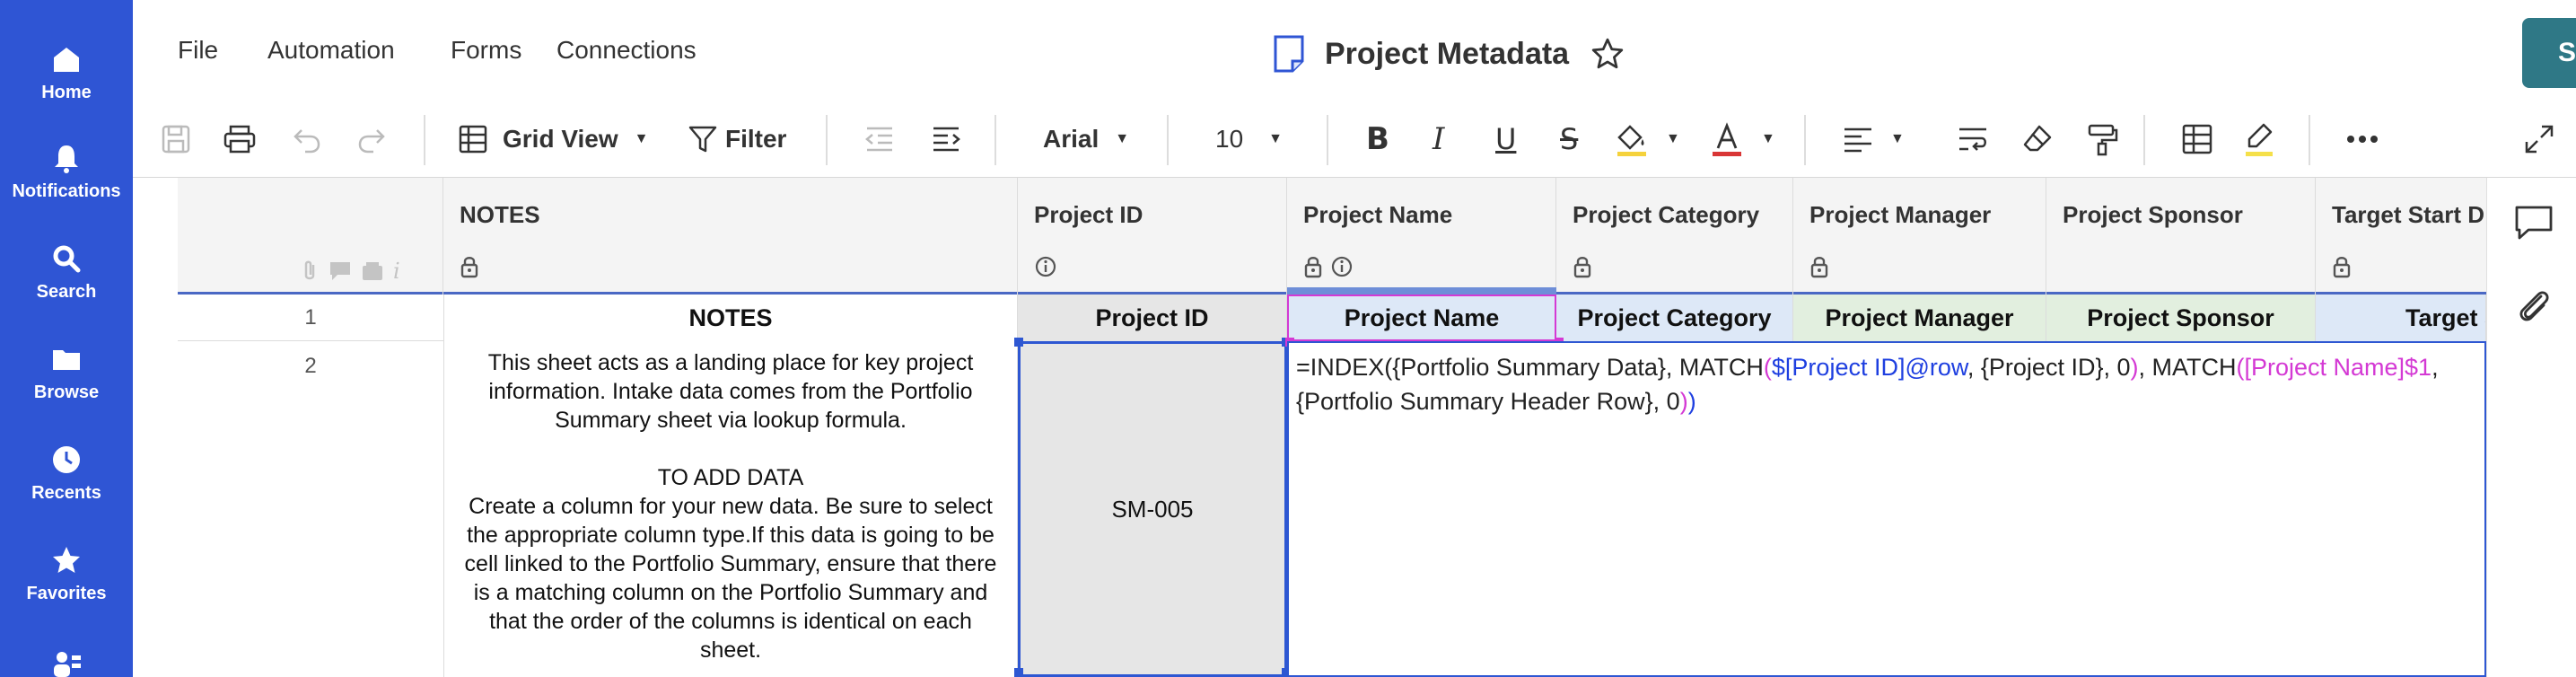 The height and width of the screenshot is (677, 2576). What do you see at coordinates (66, 593) in the screenshot?
I see `nav-favorites-label: Favorites` at bounding box center [66, 593].